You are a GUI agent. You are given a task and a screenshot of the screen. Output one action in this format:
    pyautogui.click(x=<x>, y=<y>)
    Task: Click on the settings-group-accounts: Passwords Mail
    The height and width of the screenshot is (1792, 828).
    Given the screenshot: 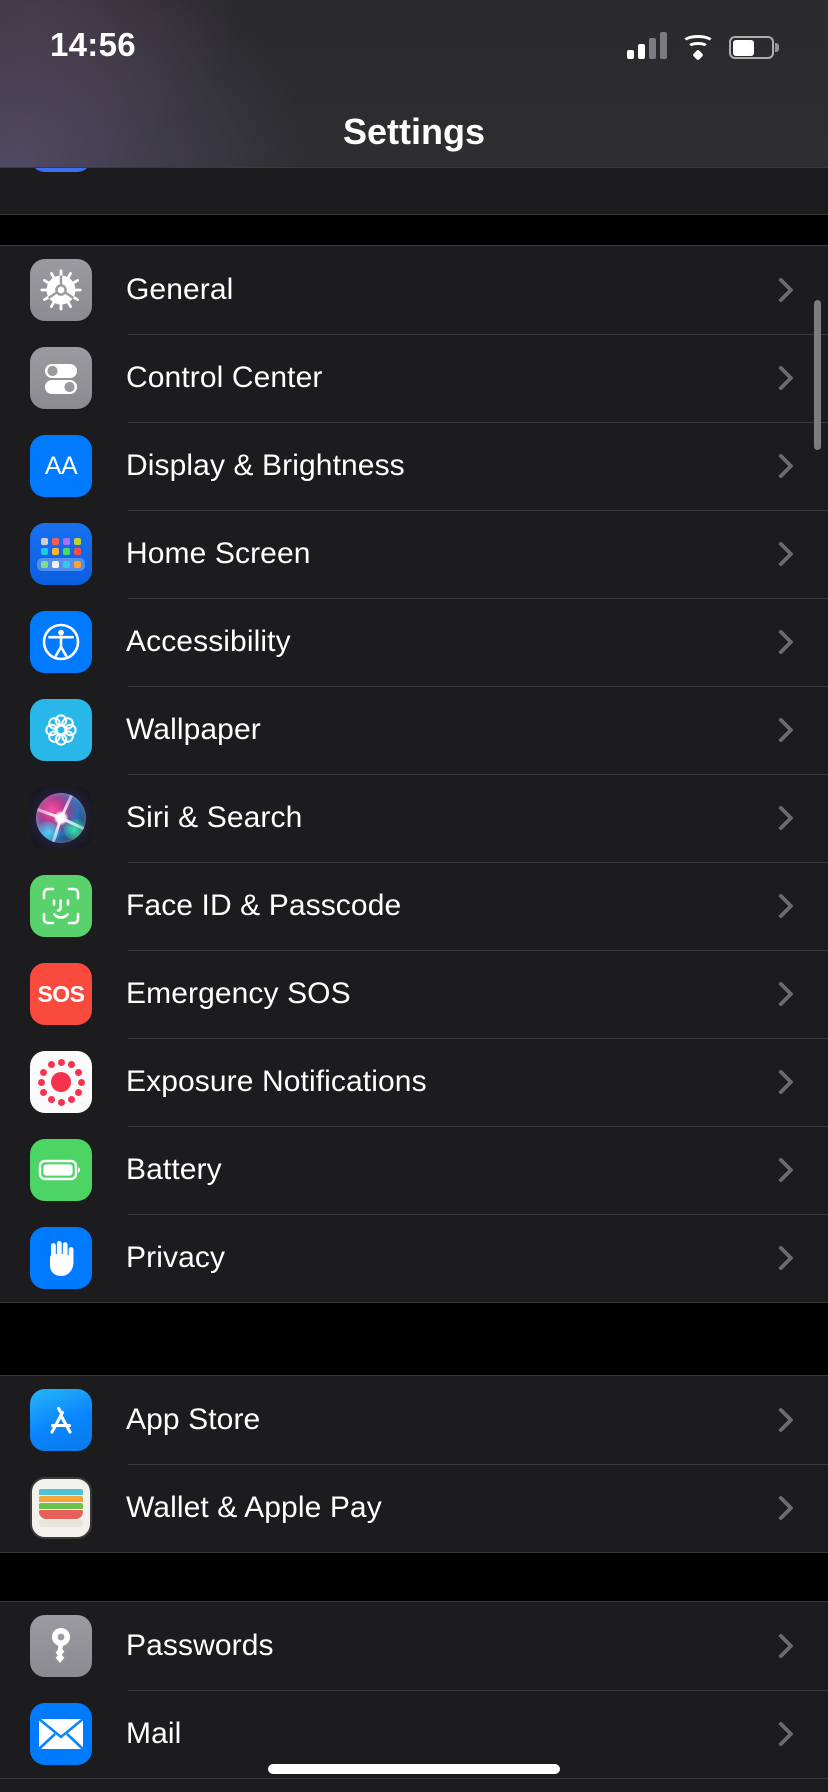 What is the action you would take?
    pyautogui.click(x=414, y=1690)
    